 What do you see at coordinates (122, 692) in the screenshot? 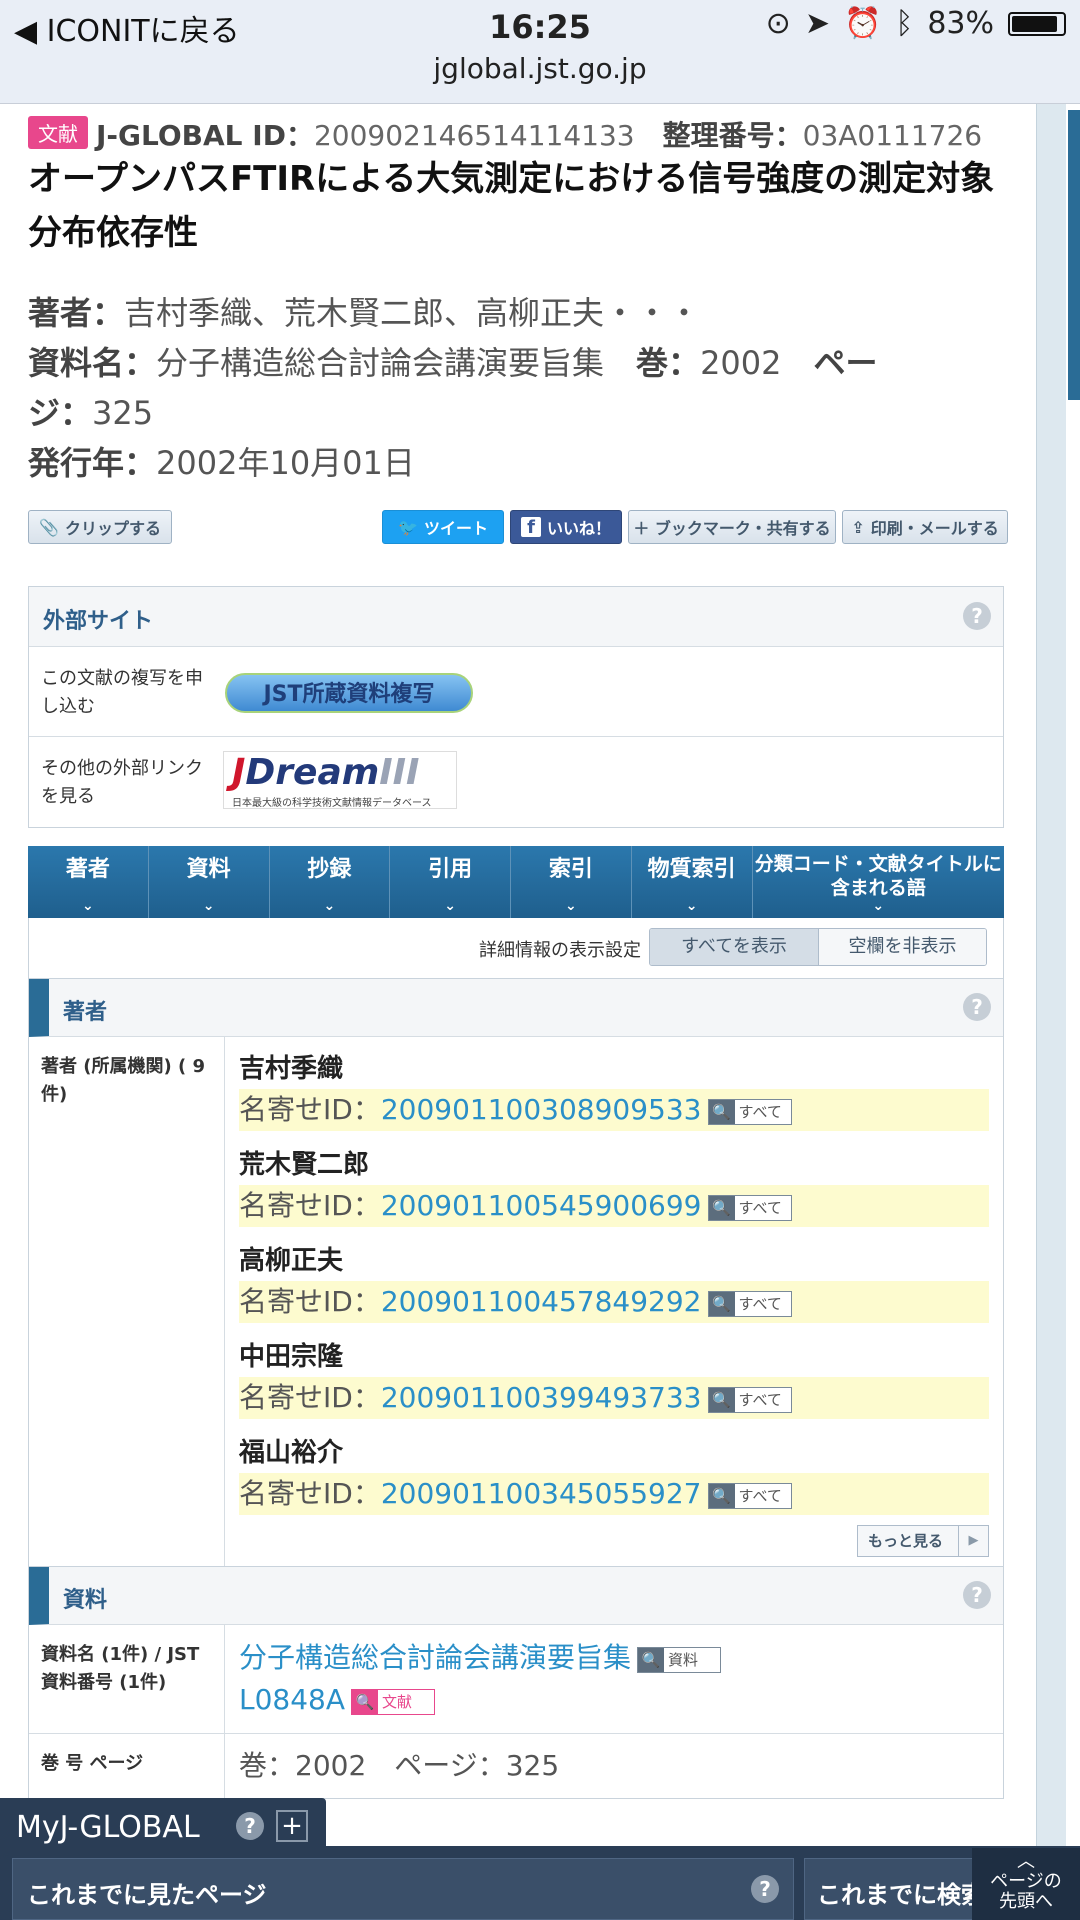
I see `copy-request-label: この文献の複写を申し込む` at bounding box center [122, 692].